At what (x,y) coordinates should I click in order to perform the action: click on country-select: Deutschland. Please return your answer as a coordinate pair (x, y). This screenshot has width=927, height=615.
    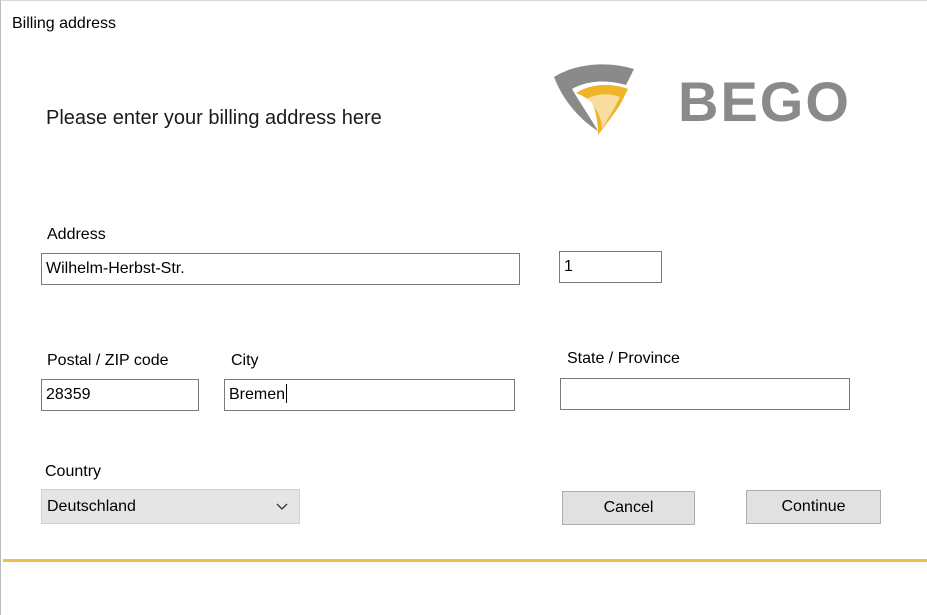
    Looking at the image, I should click on (170, 506).